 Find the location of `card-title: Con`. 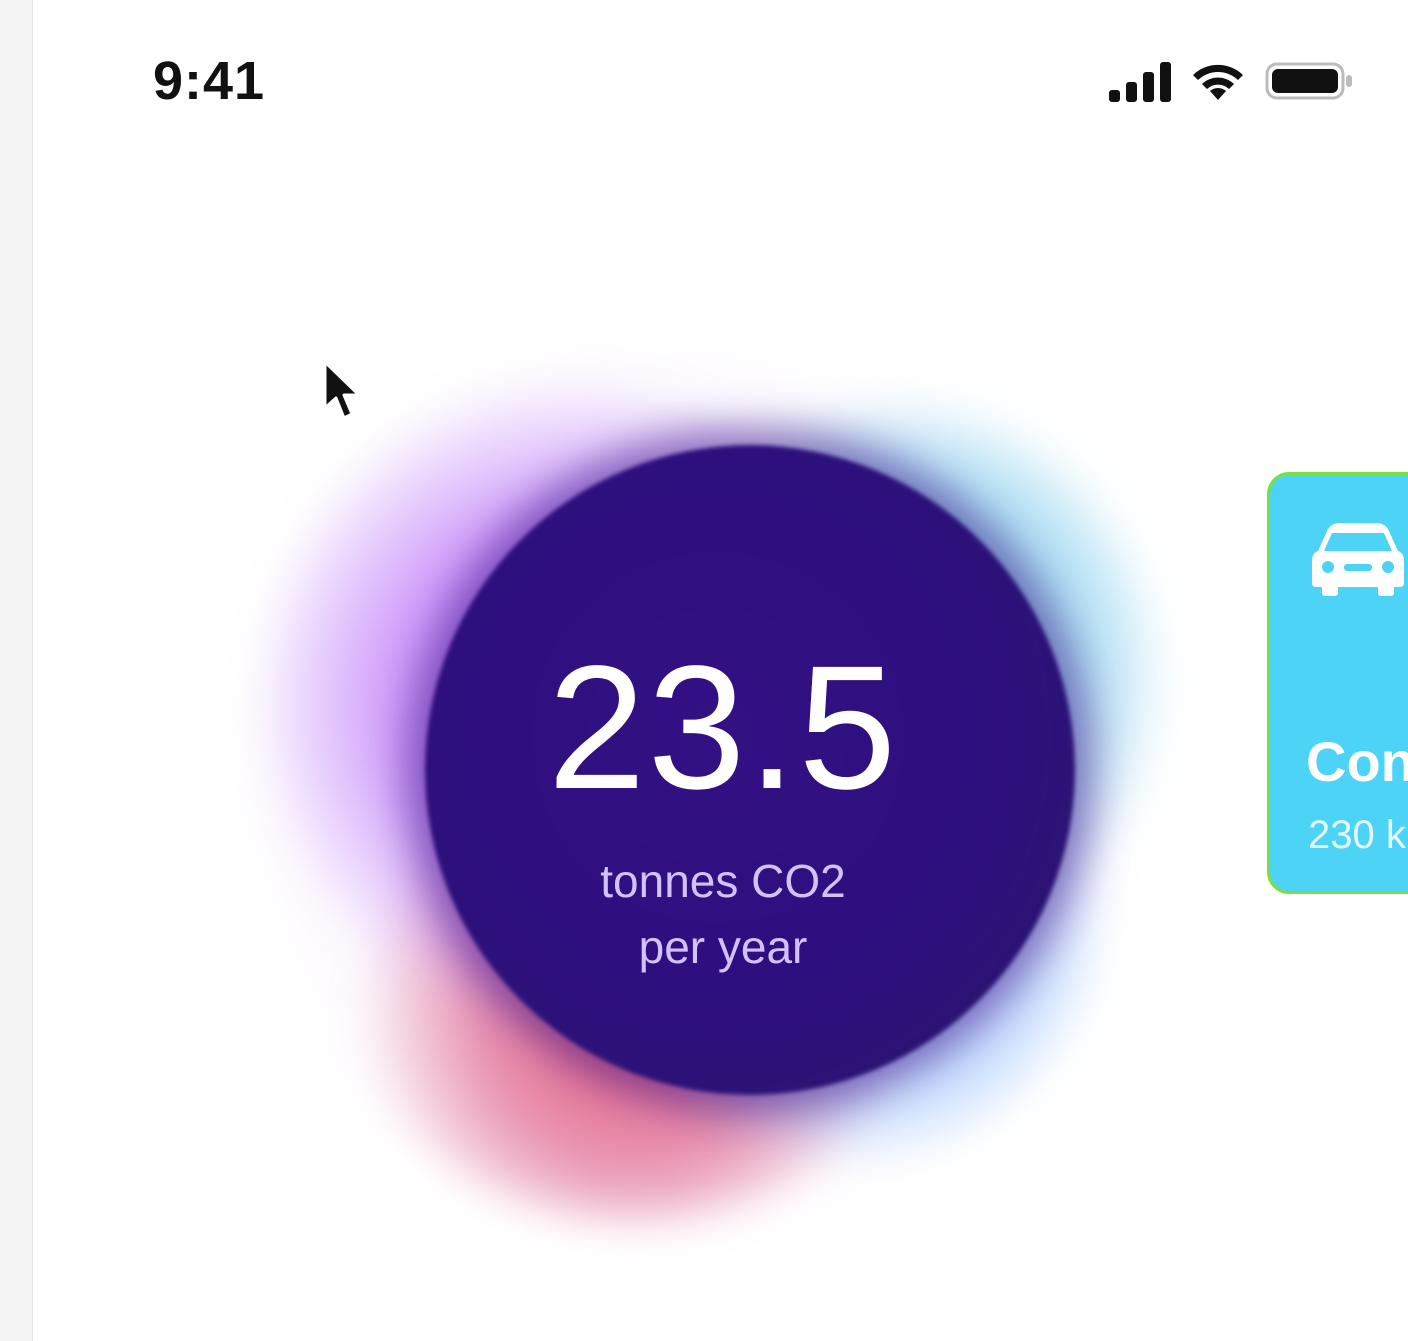

card-title: Con is located at coordinates (1357, 761).